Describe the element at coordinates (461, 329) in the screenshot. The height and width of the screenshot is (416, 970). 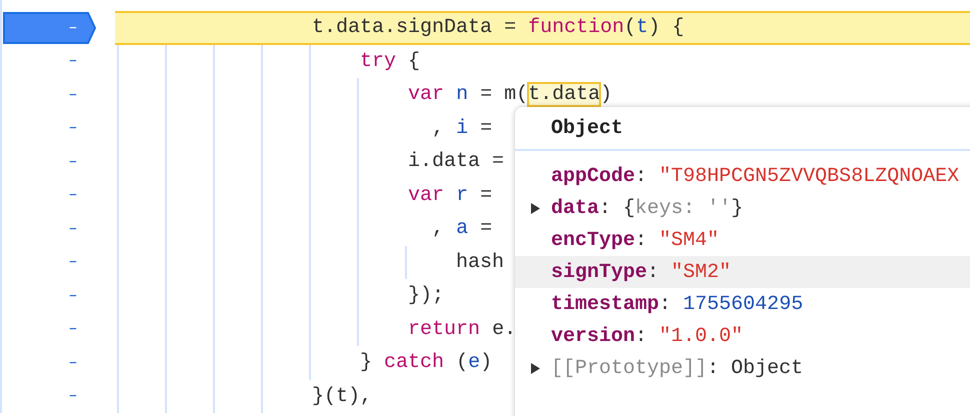
I see `code-line: return e.` at that location.